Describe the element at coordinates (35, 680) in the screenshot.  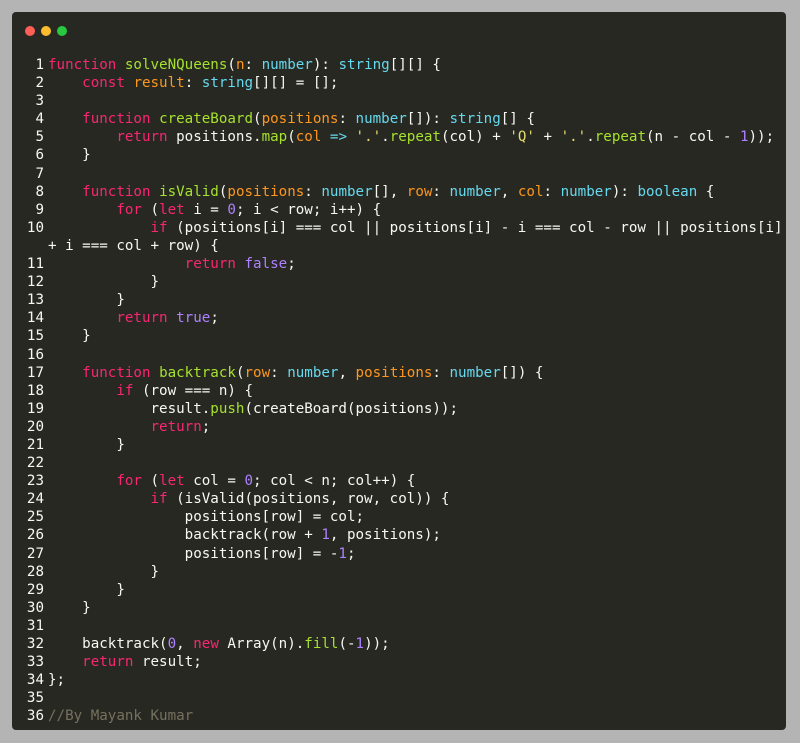
I see `line-number: 34` at that location.